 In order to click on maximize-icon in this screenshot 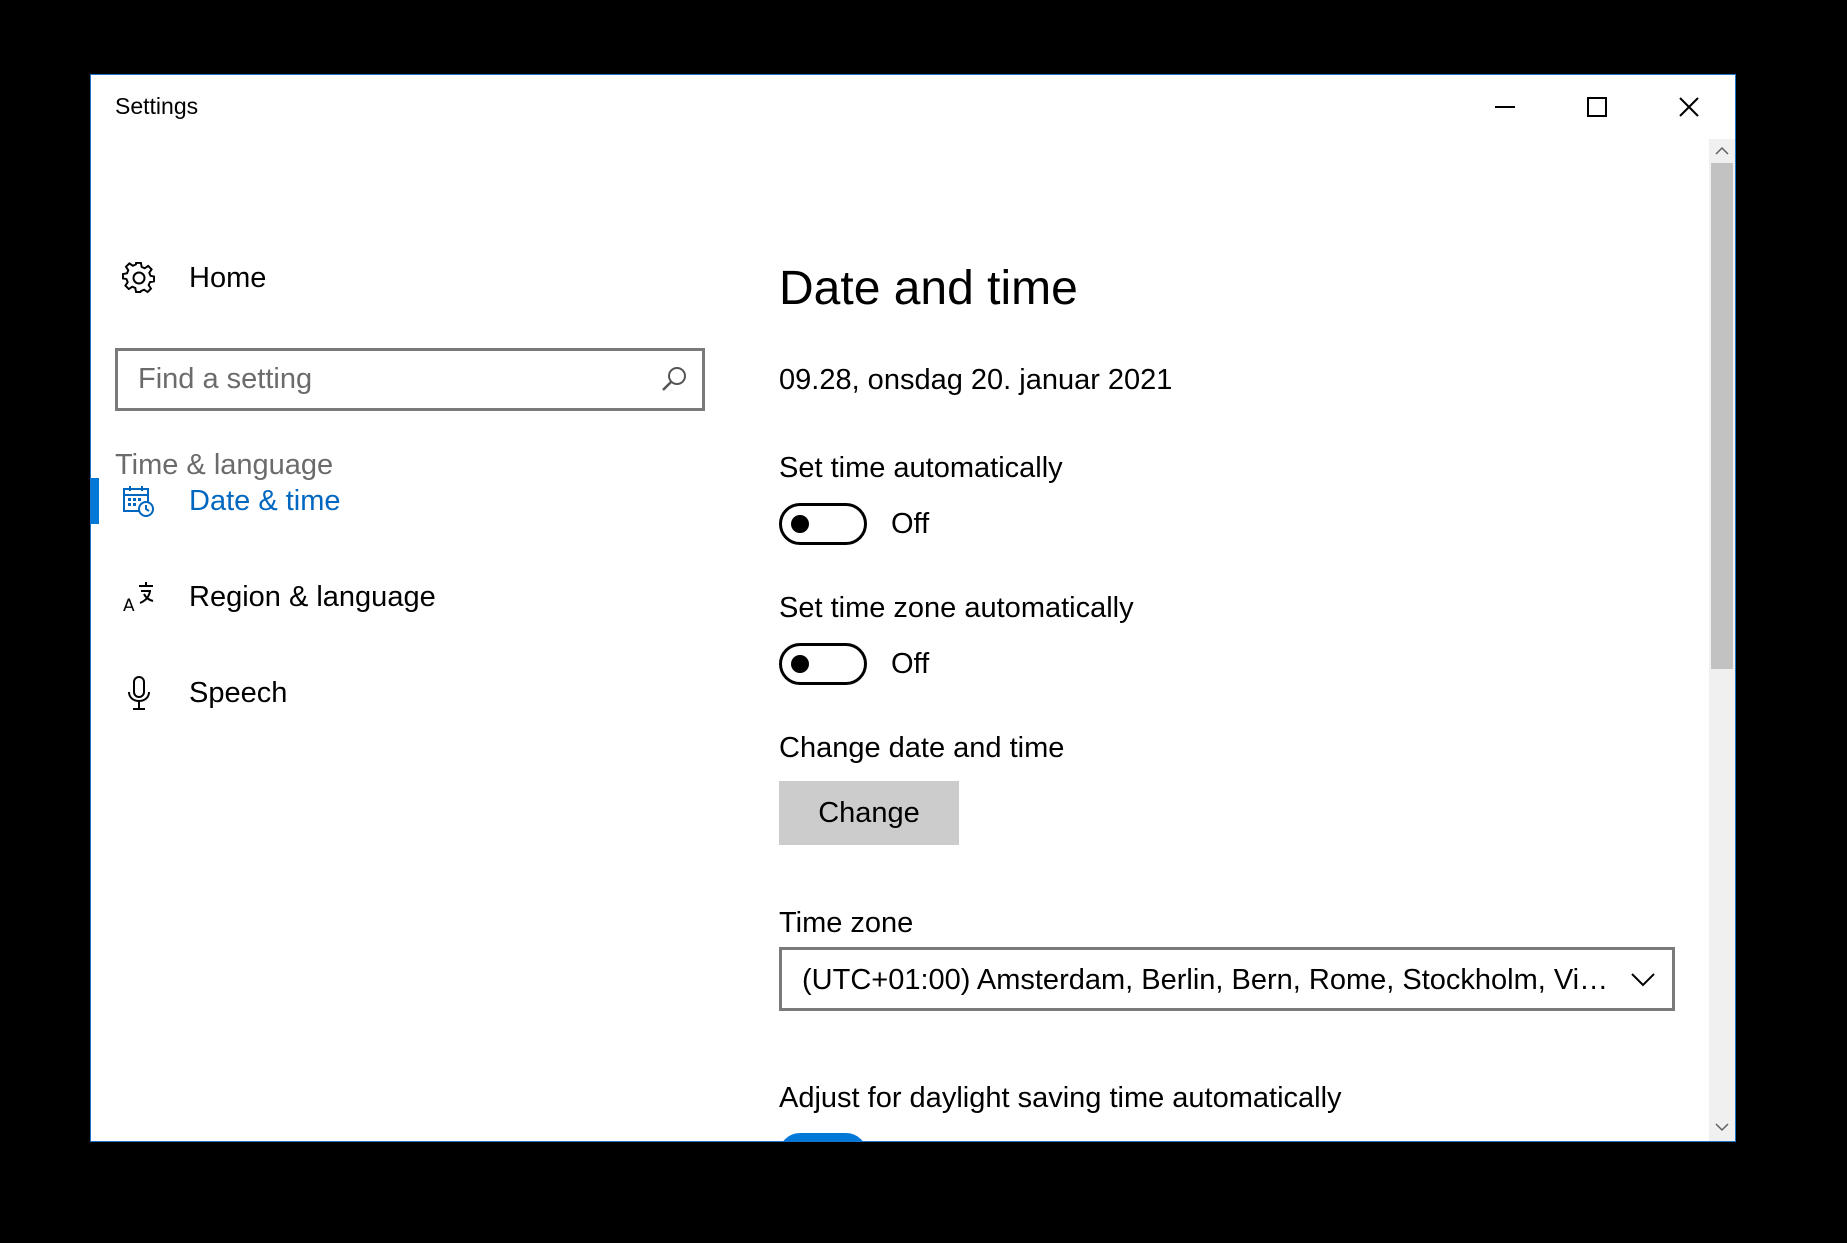, I will do `click(1597, 107)`.